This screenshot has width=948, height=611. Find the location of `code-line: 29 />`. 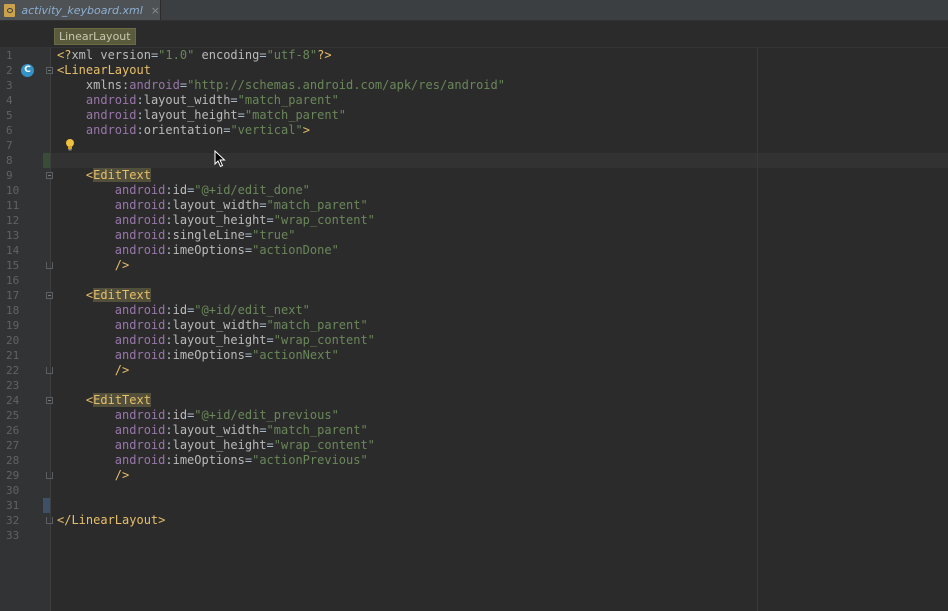

code-line: 29 /> is located at coordinates (474, 475).